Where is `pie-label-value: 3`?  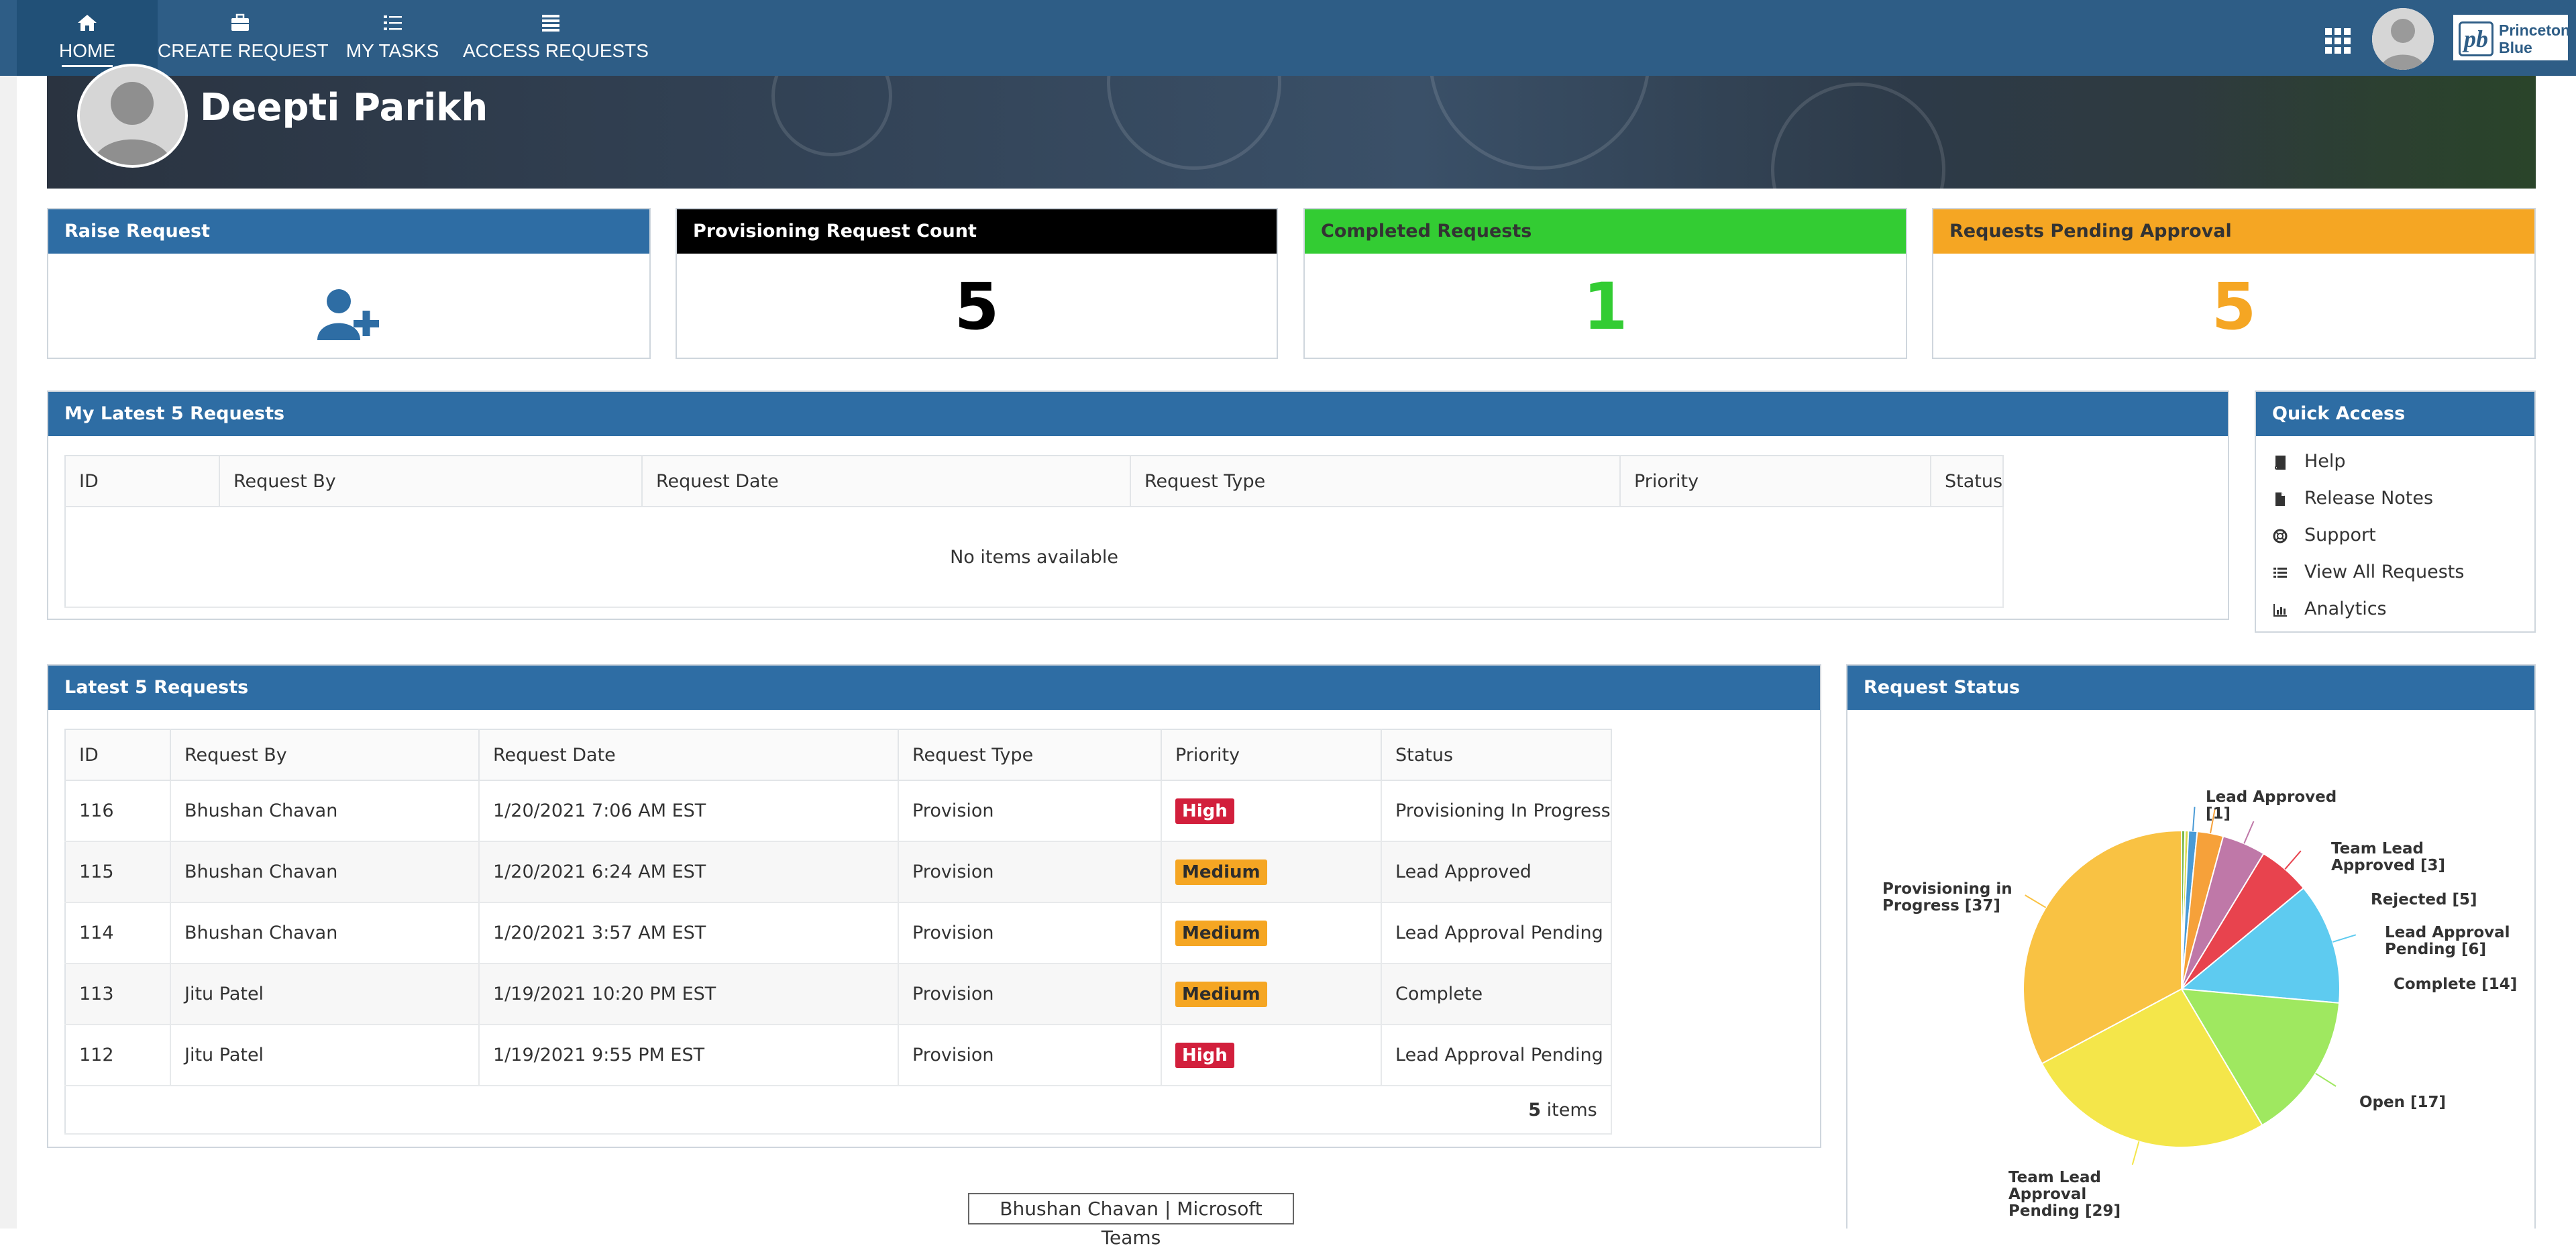 pie-label-value: 3 is located at coordinates (2432, 865).